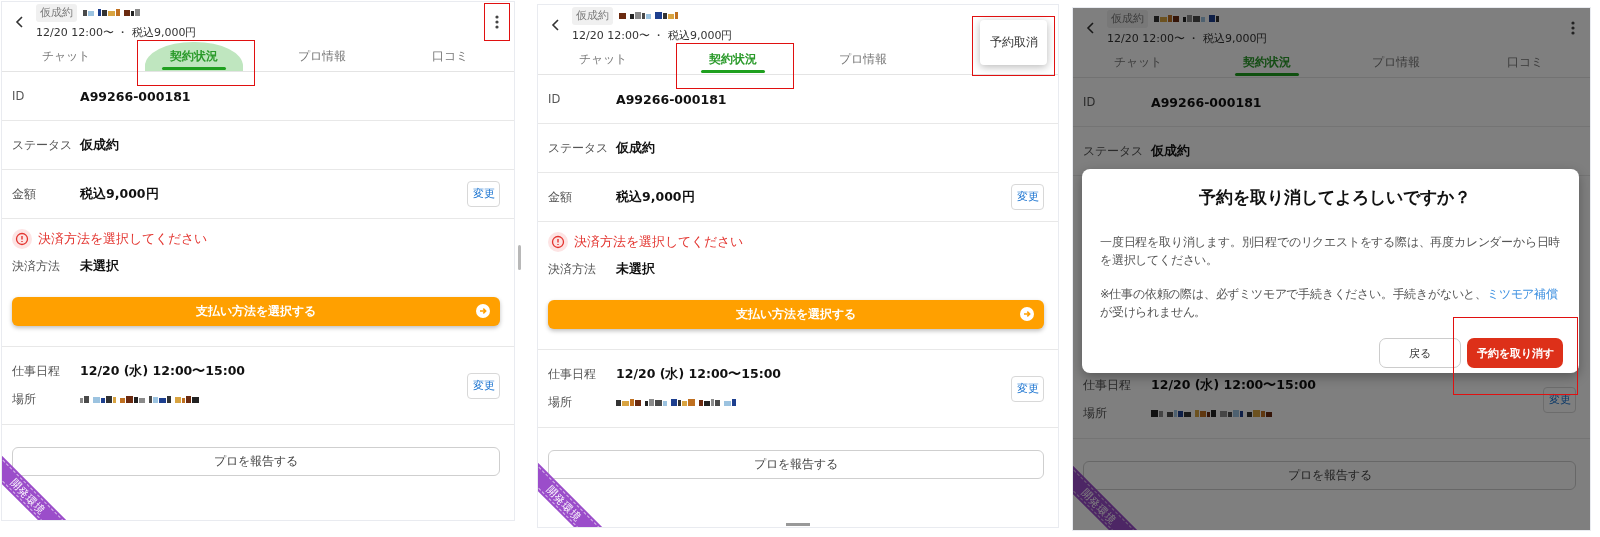 The image size is (1600, 537). Describe the element at coordinates (798, 524) in the screenshot. I see `resize-handle` at that location.